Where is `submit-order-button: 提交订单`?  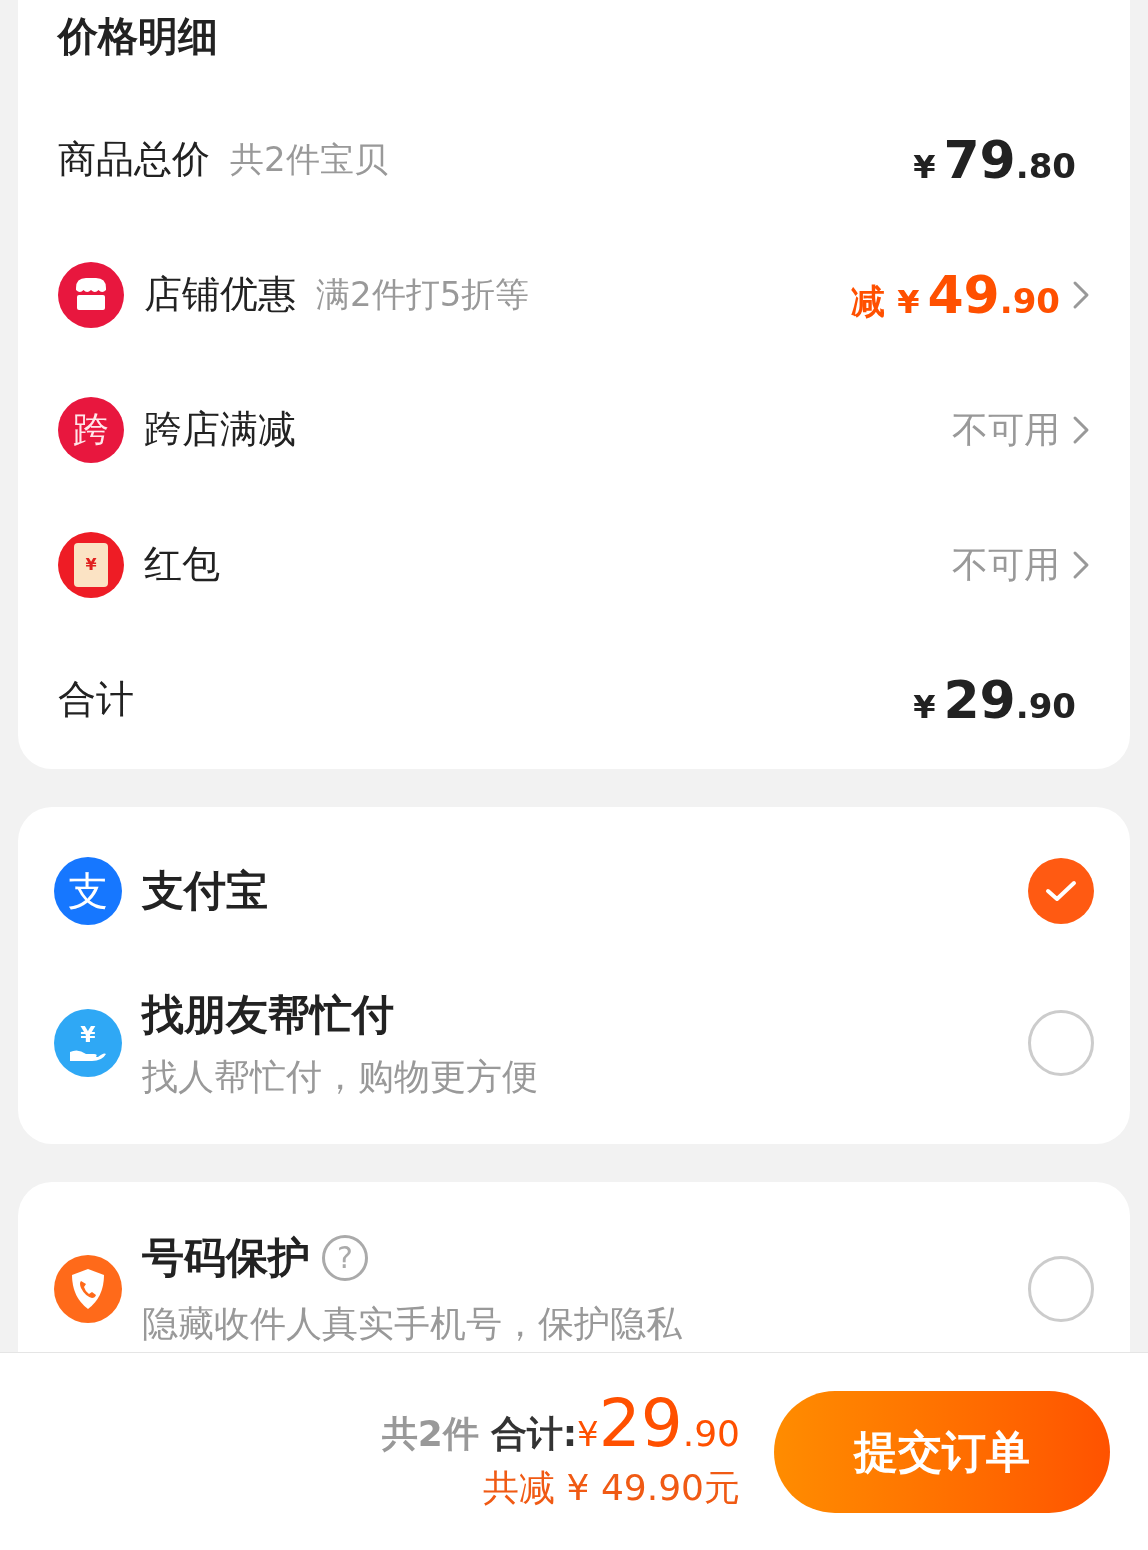
submit-order-button: 提交订单 is located at coordinates (942, 1451).